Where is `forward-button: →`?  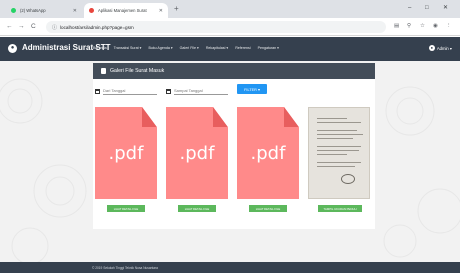 forward-button: → is located at coordinates (21, 26).